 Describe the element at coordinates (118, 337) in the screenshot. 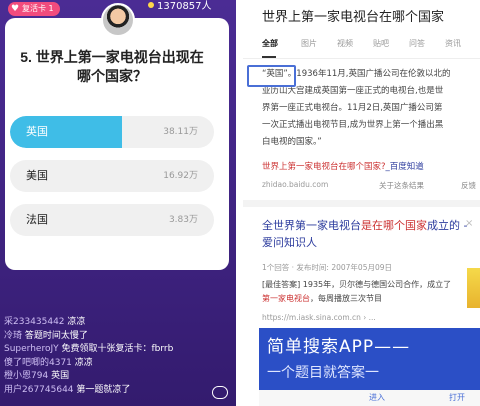

I see `chat-message: 冷琦 答题时间太慢了` at that location.